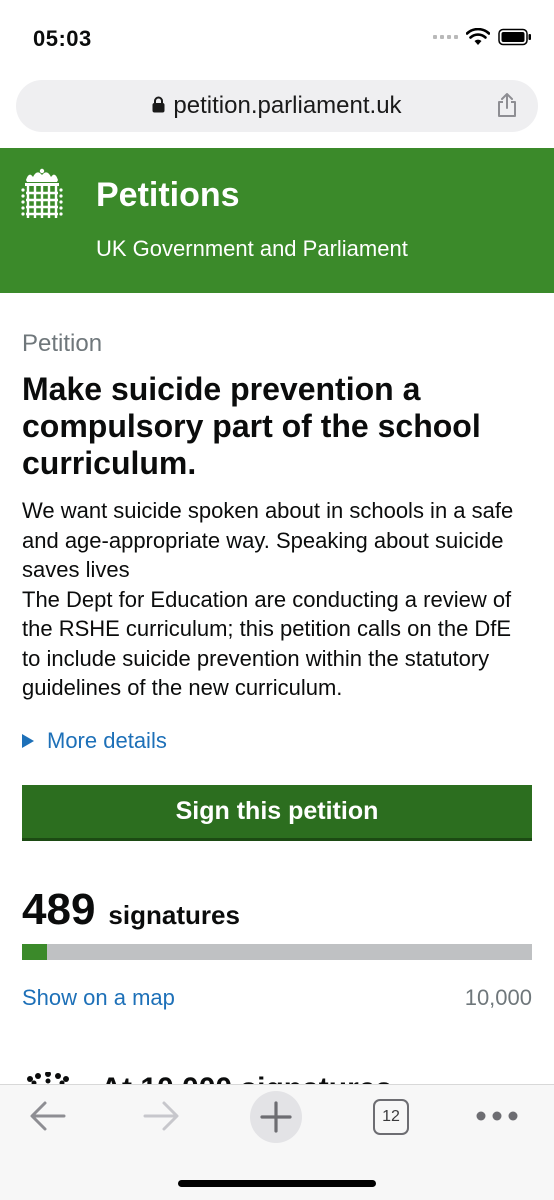  What do you see at coordinates (48, 1116) in the screenshot?
I see `back-arrow-icon` at bounding box center [48, 1116].